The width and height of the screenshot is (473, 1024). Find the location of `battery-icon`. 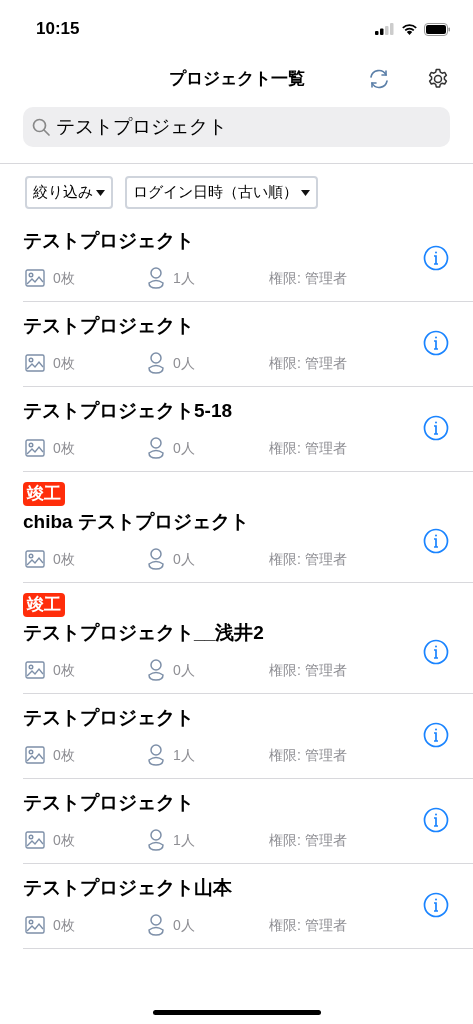

battery-icon is located at coordinates (437, 29).